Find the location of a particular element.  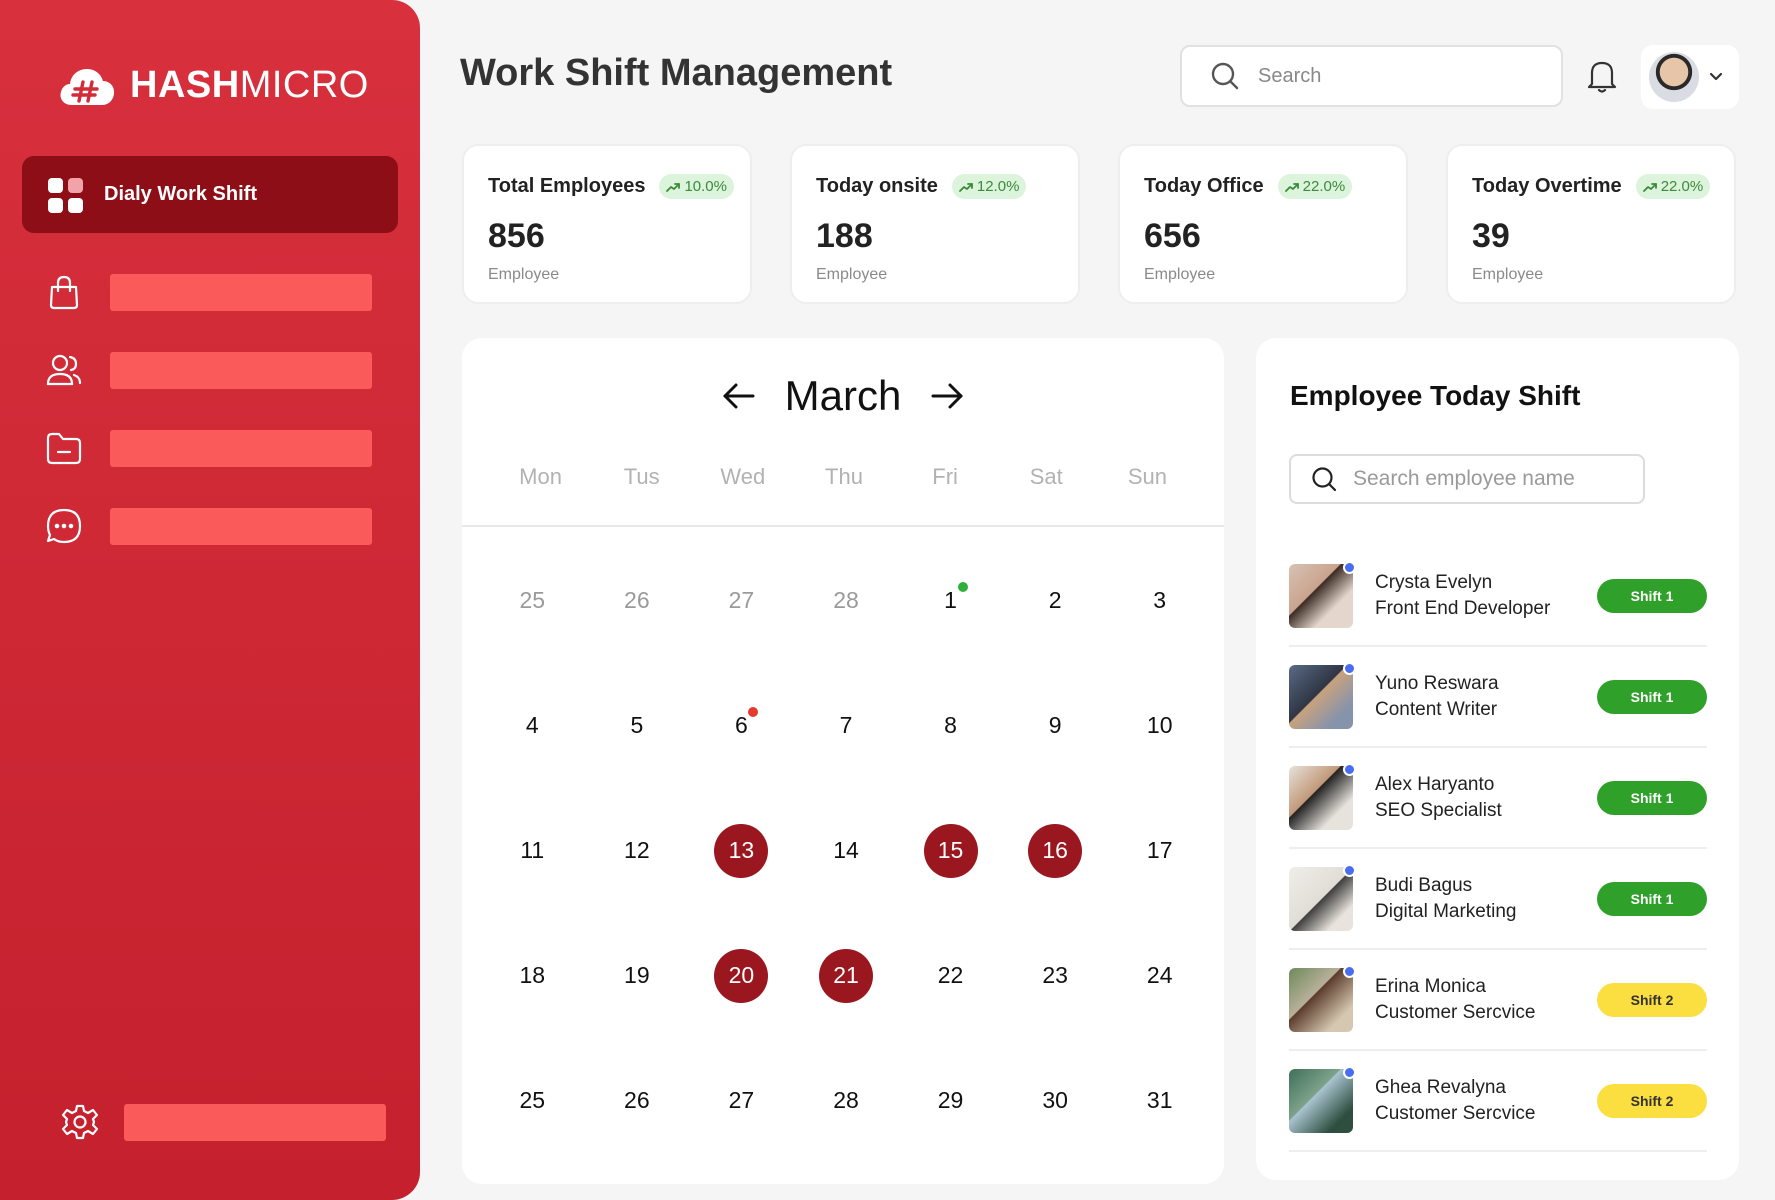

calendar-day: 19 is located at coordinates (637, 975).